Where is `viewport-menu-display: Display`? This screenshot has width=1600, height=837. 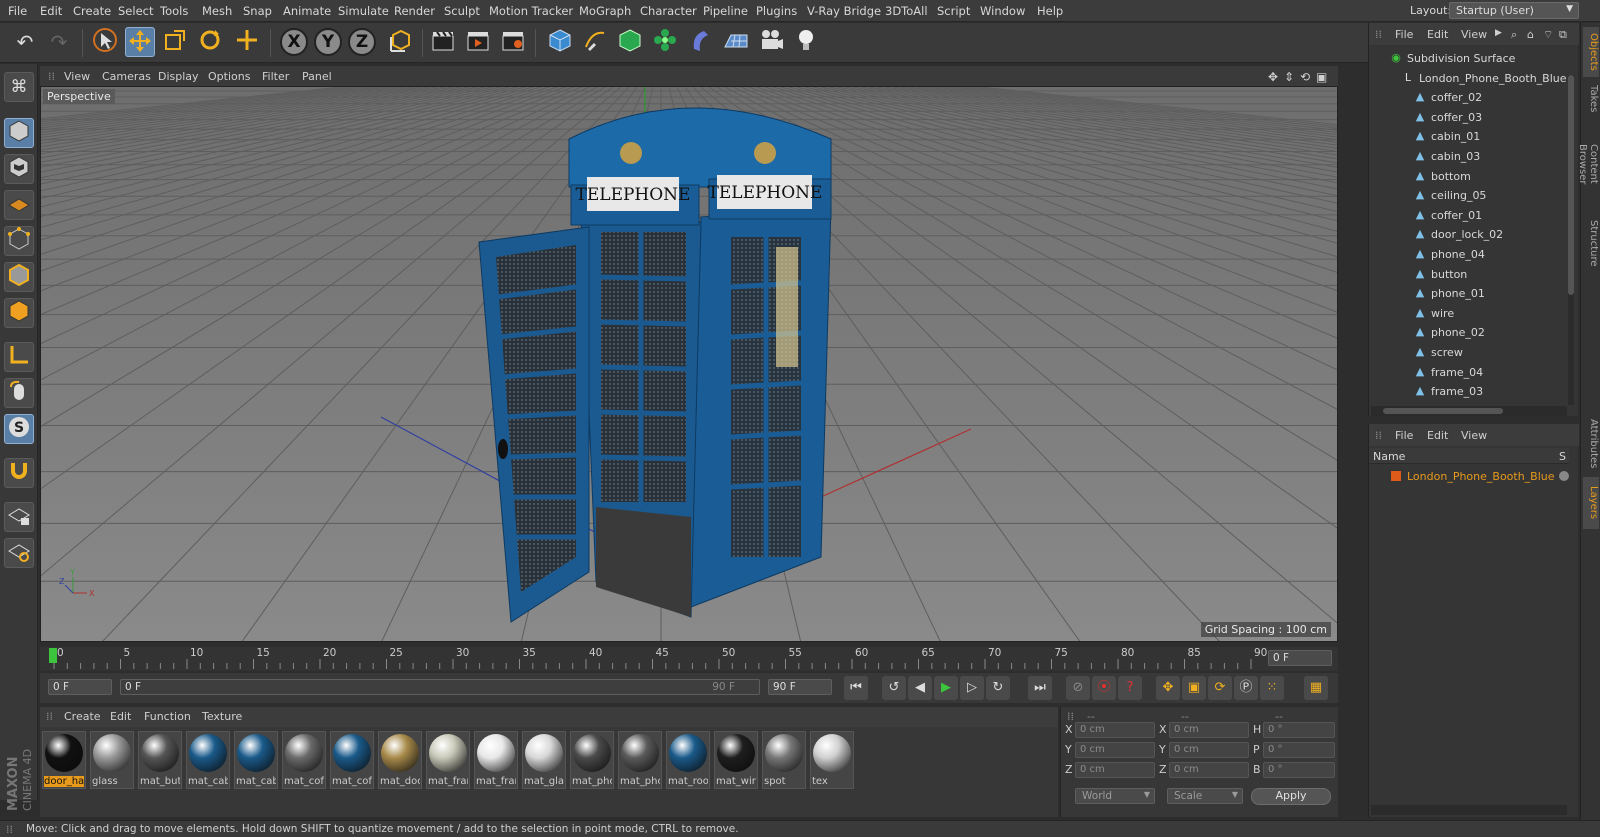 viewport-menu-display: Display is located at coordinates (178, 76).